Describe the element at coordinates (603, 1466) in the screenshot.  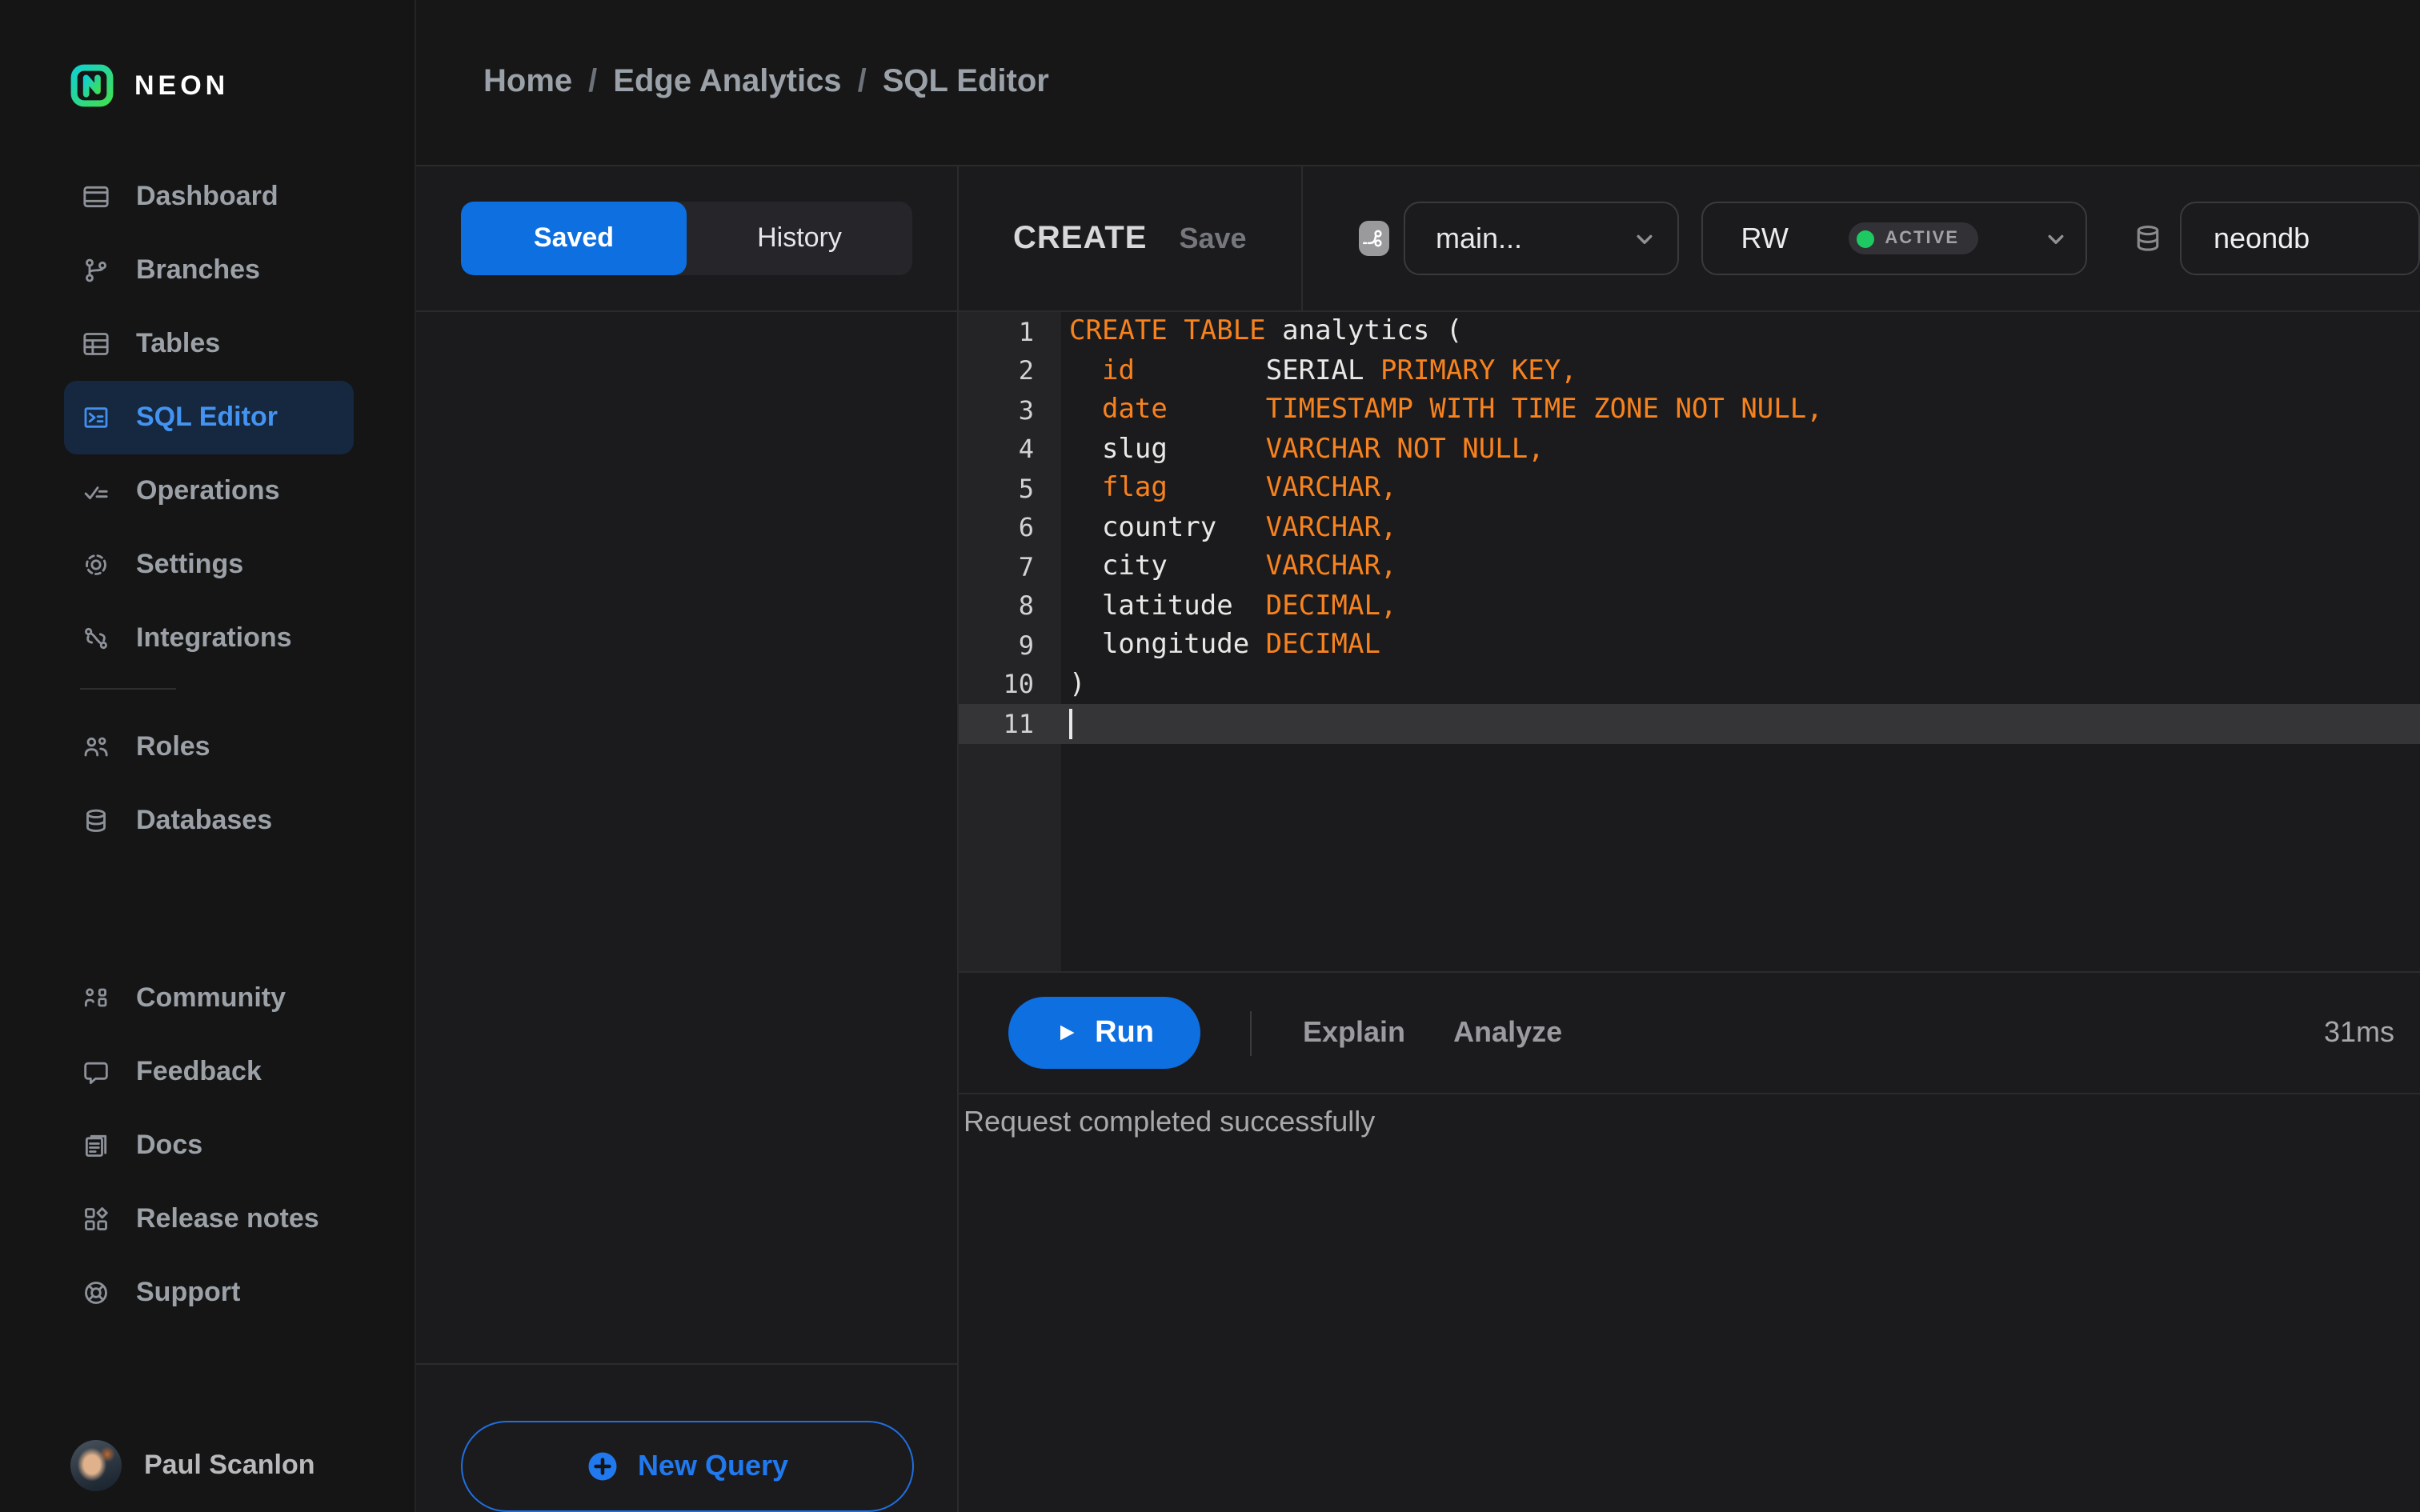
I see `plus-icon` at that location.